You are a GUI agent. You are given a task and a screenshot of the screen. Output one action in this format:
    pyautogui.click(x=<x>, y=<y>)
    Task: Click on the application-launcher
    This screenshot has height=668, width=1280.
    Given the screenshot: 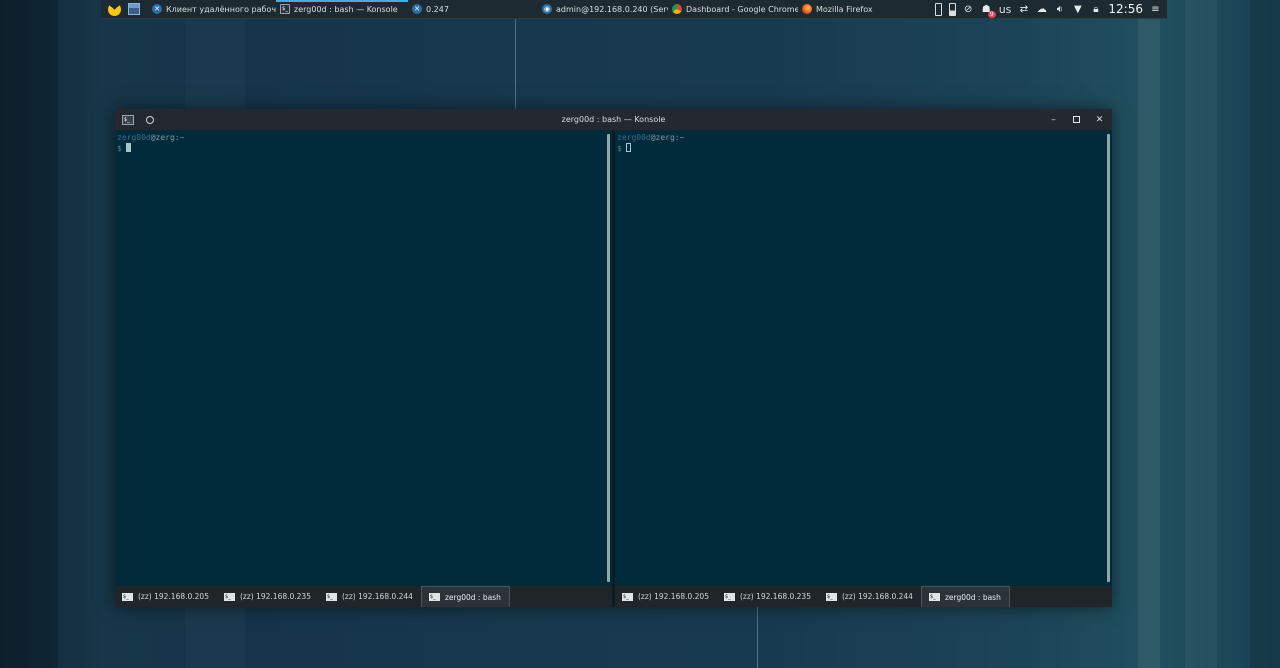 What is the action you would take?
    pyautogui.click(x=114, y=9)
    